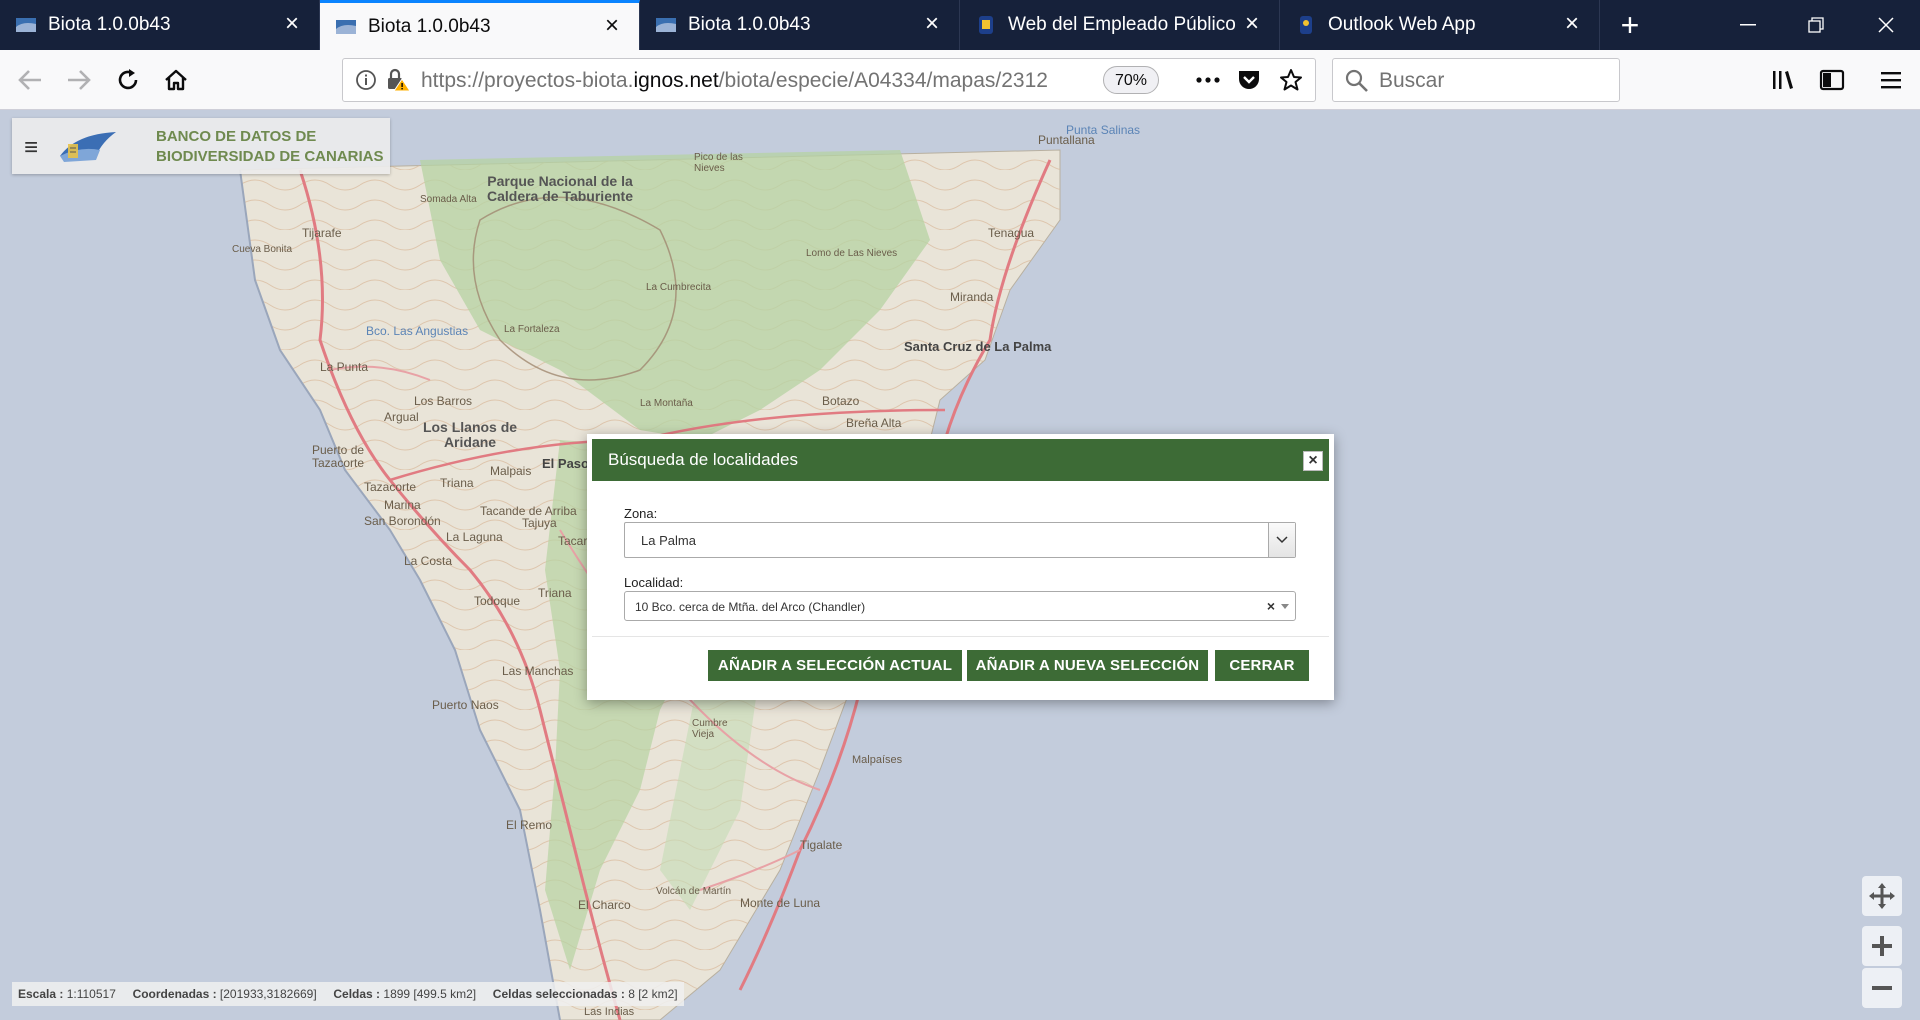  Describe the element at coordinates (676, 80) in the screenshot. I see `url-domain: ignos.net` at that location.